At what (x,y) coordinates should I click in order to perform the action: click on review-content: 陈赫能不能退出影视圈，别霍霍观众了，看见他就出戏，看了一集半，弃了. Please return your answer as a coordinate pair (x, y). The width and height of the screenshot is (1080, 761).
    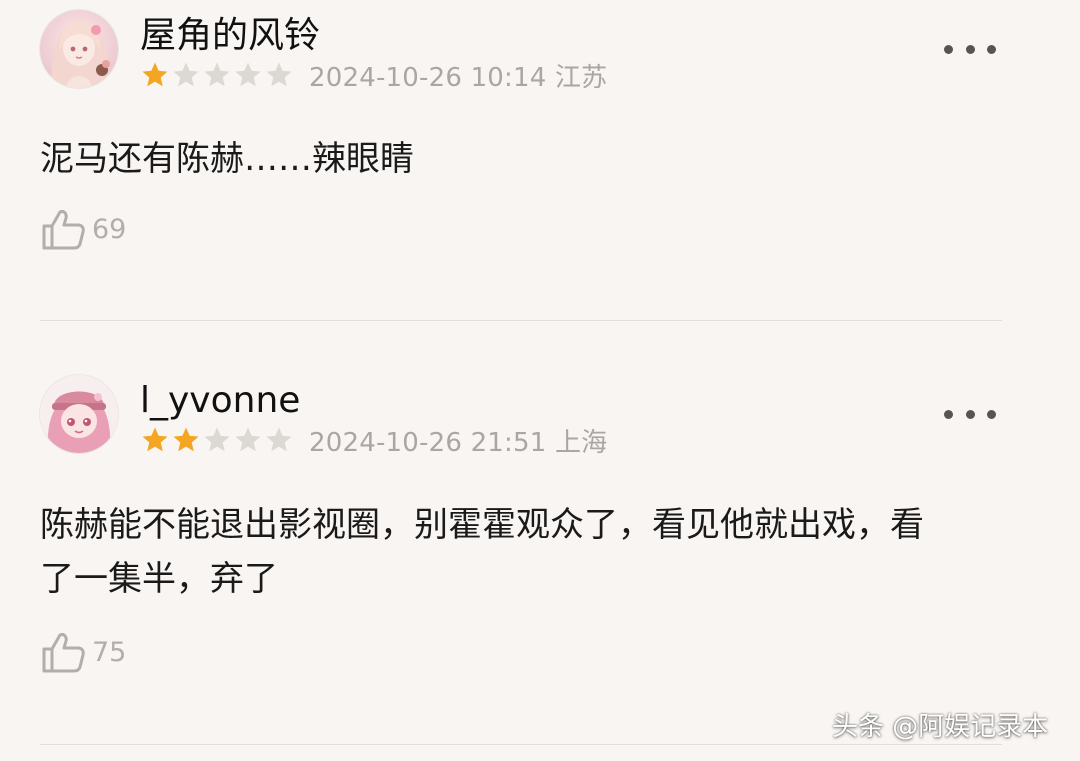
    Looking at the image, I should click on (482, 552).